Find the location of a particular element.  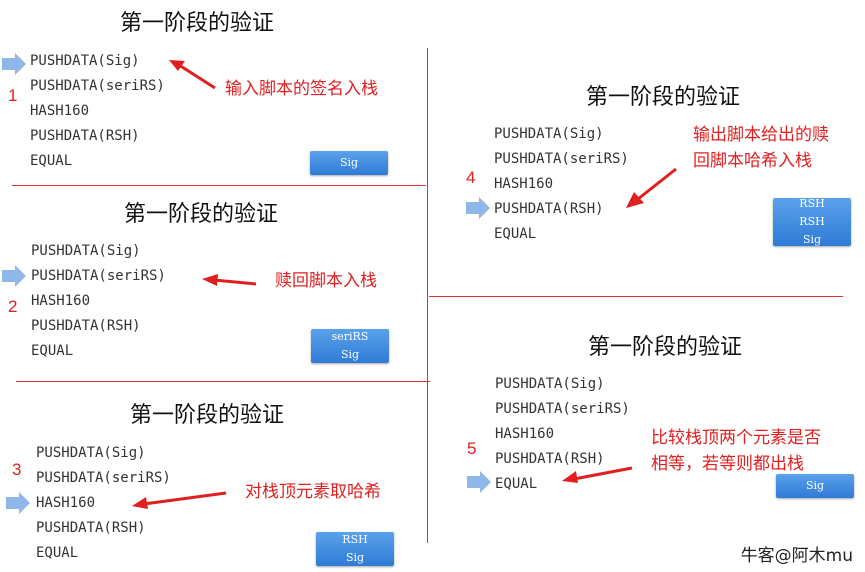

panel-1-step-number: 1 is located at coordinates (13, 95).